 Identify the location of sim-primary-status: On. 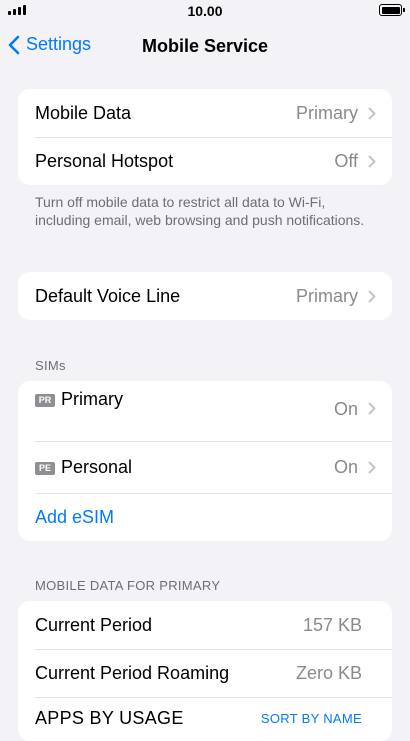
(345, 409).